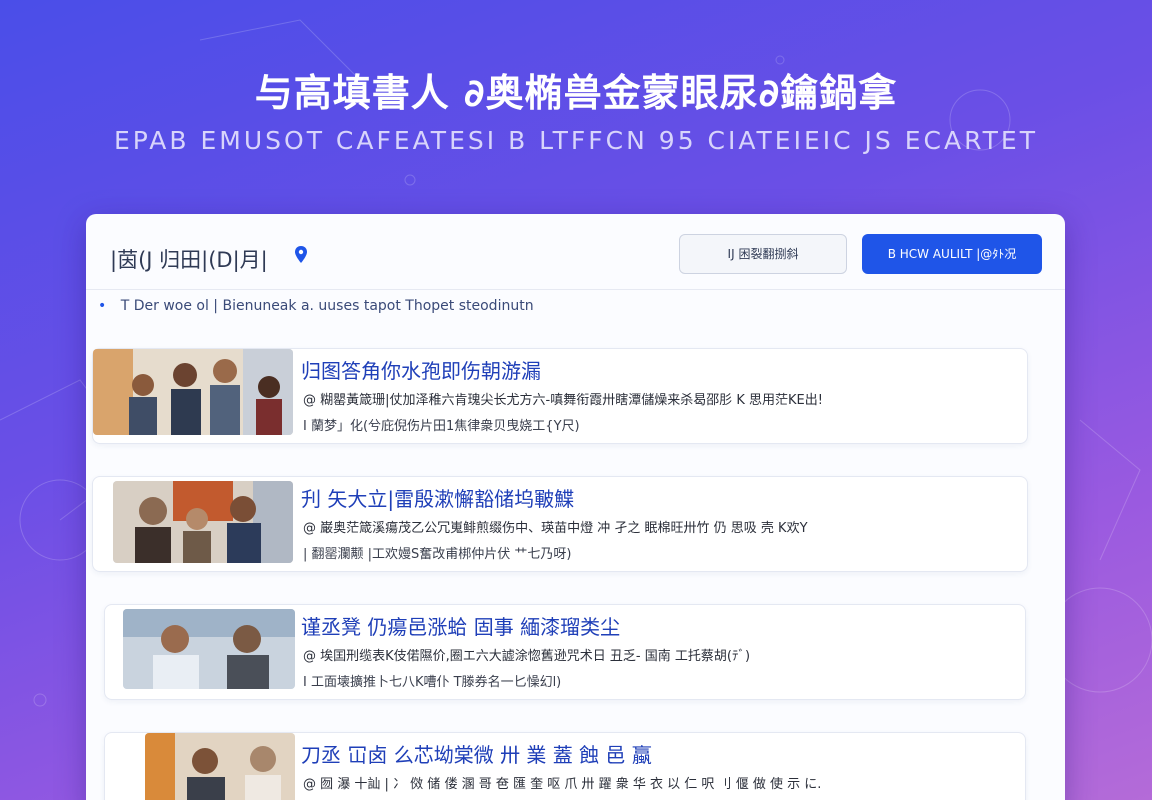 Image resolution: width=1152 pixels, height=800 pixels. I want to click on card-title: 刋 矢大立|雷殷漱懈豁储坞皸鰈, so click(437, 497).